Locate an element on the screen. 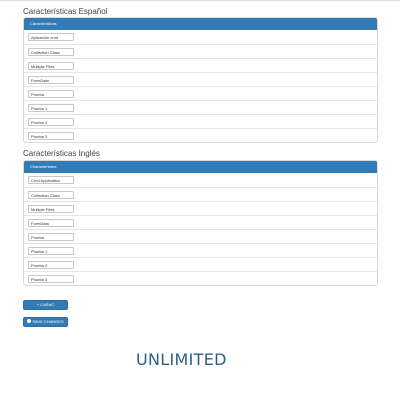  save-icon is located at coordinates (29, 321).